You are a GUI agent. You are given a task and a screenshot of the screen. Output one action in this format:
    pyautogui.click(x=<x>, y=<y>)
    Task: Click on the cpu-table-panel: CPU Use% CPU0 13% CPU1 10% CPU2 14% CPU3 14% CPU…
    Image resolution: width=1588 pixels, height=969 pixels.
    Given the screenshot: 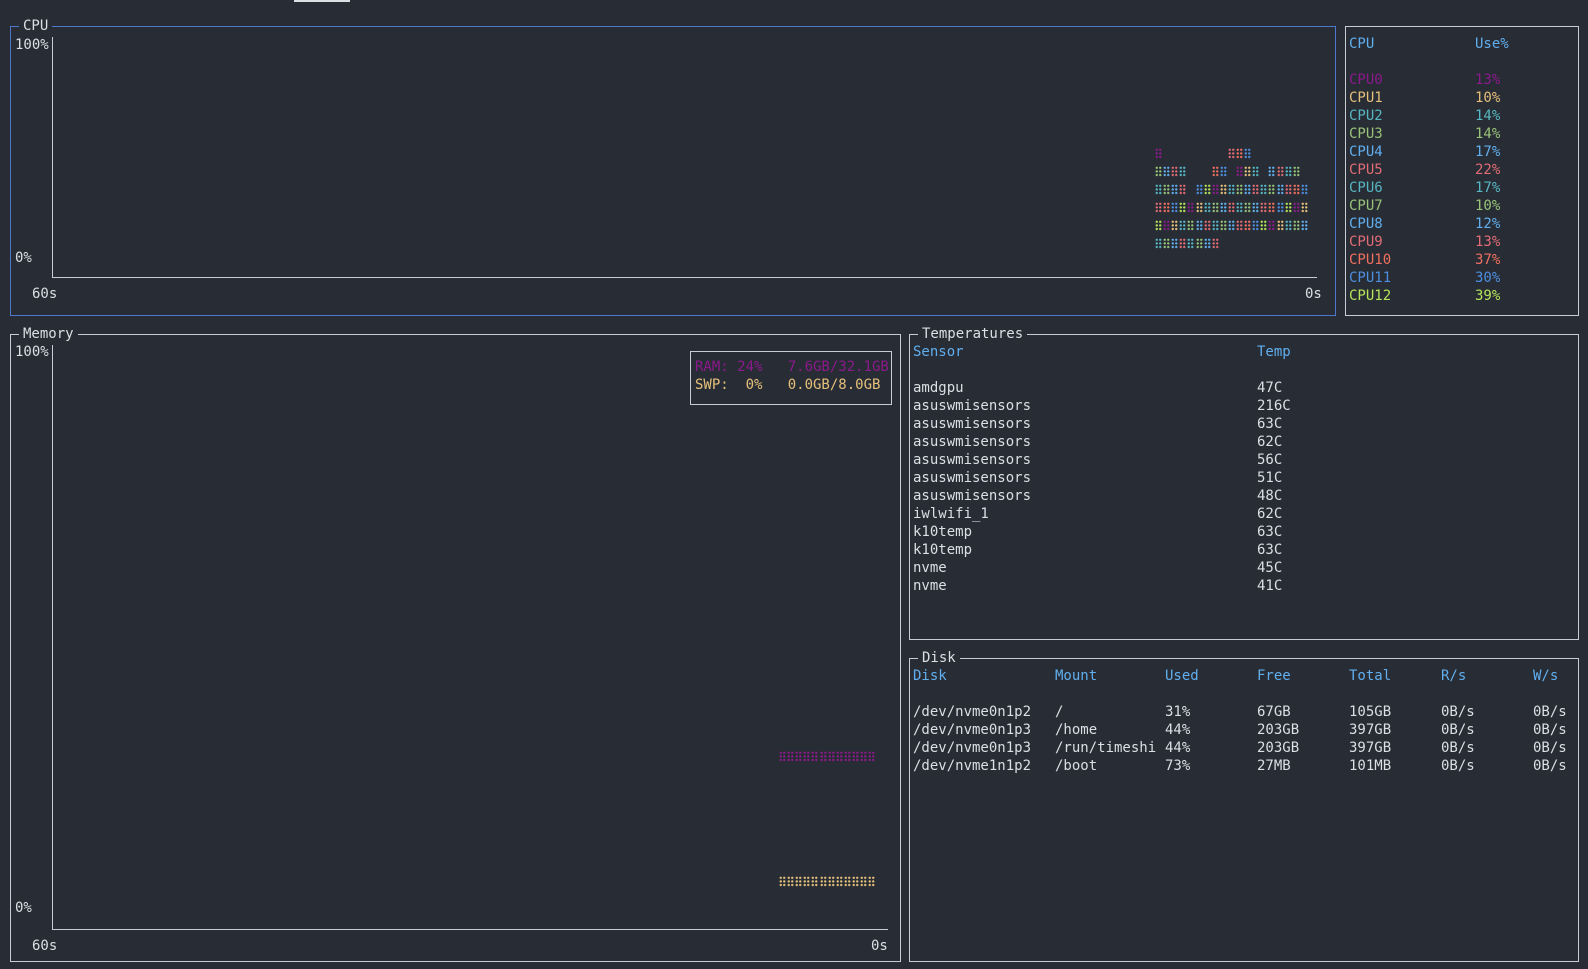 What is the action you would take?
    pyautogui.click(x=1462, y=171)
    